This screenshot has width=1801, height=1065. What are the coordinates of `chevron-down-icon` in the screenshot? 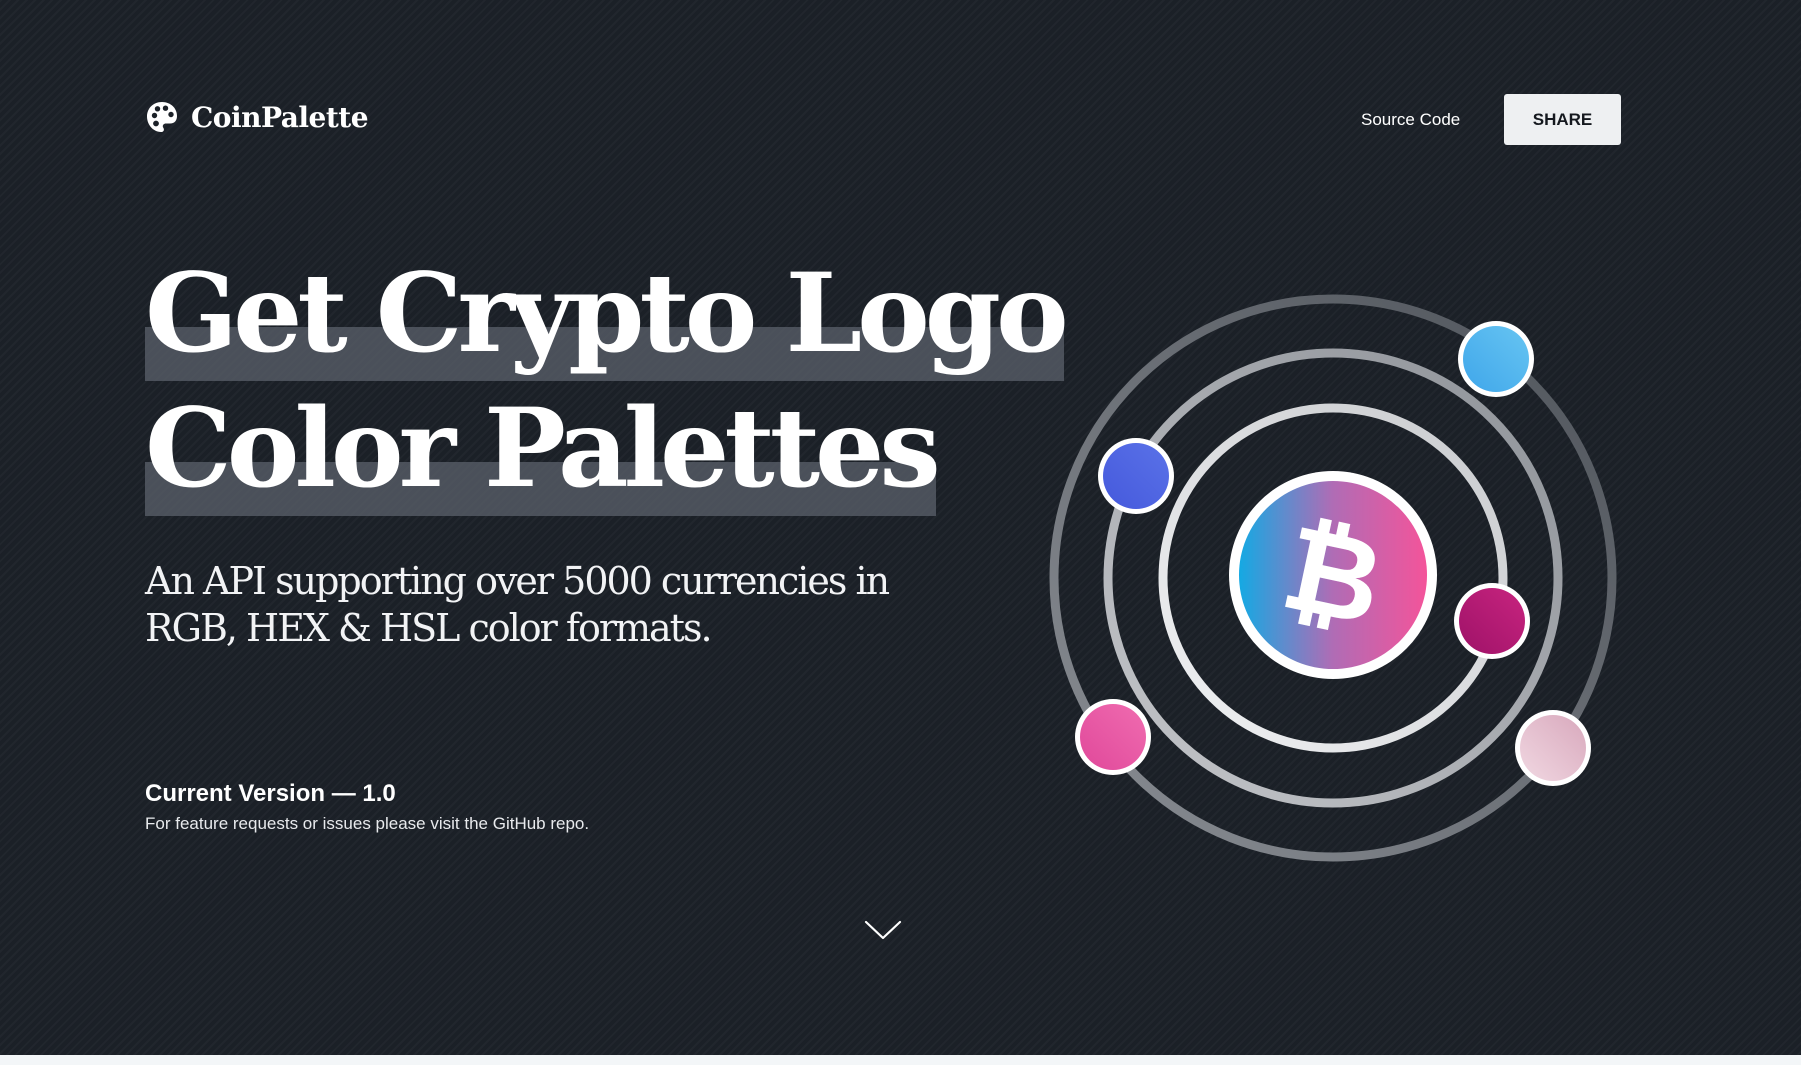 It's located at (883, 929).